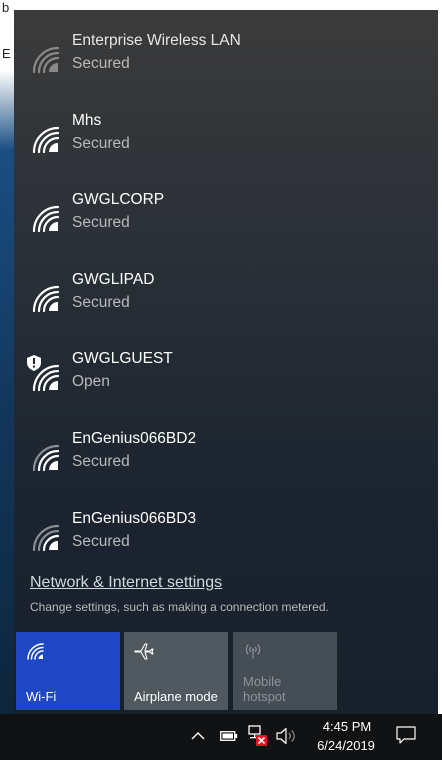  Describe the element at coordinates (144, 651) in the screenshot. I see `airplane-icon` at that location.